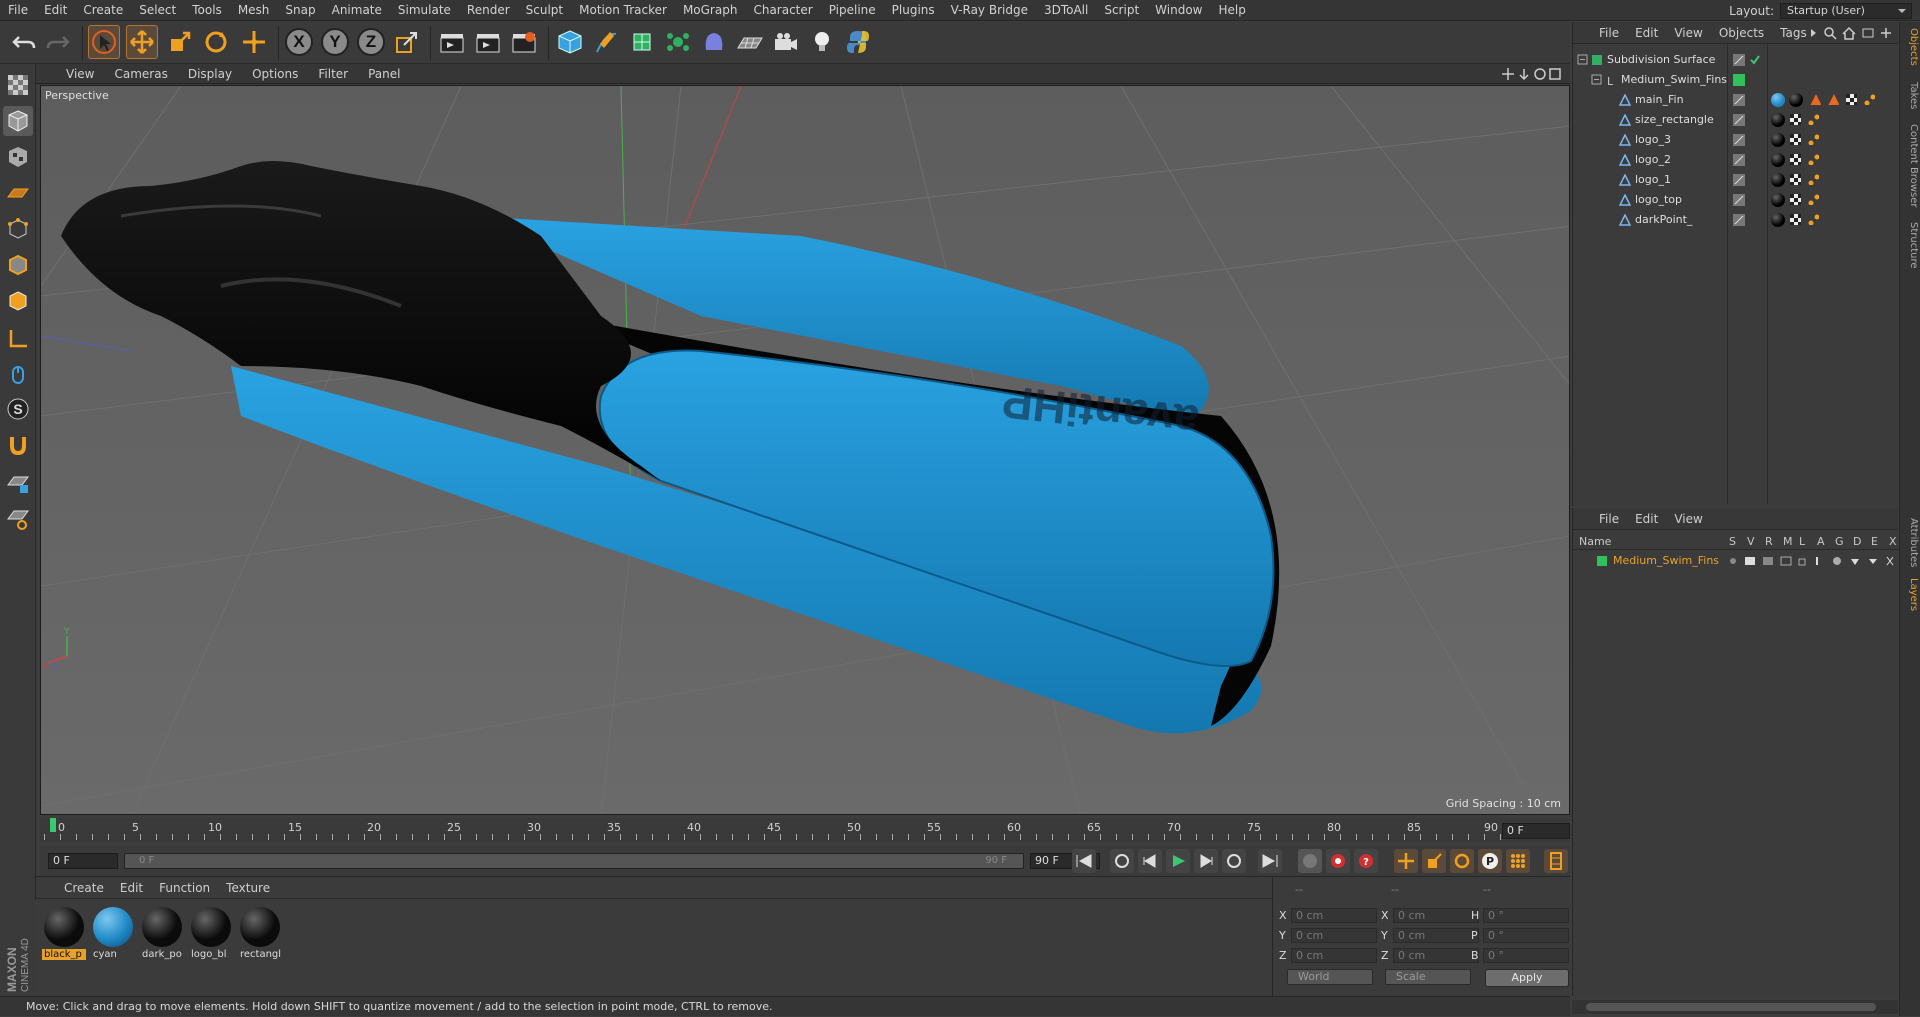 This screenshot has height=1017, width=1920. Describe the element at coordinates (1436, 915) in the screenshot. I see `size-x-field: 0 cm` at that location.